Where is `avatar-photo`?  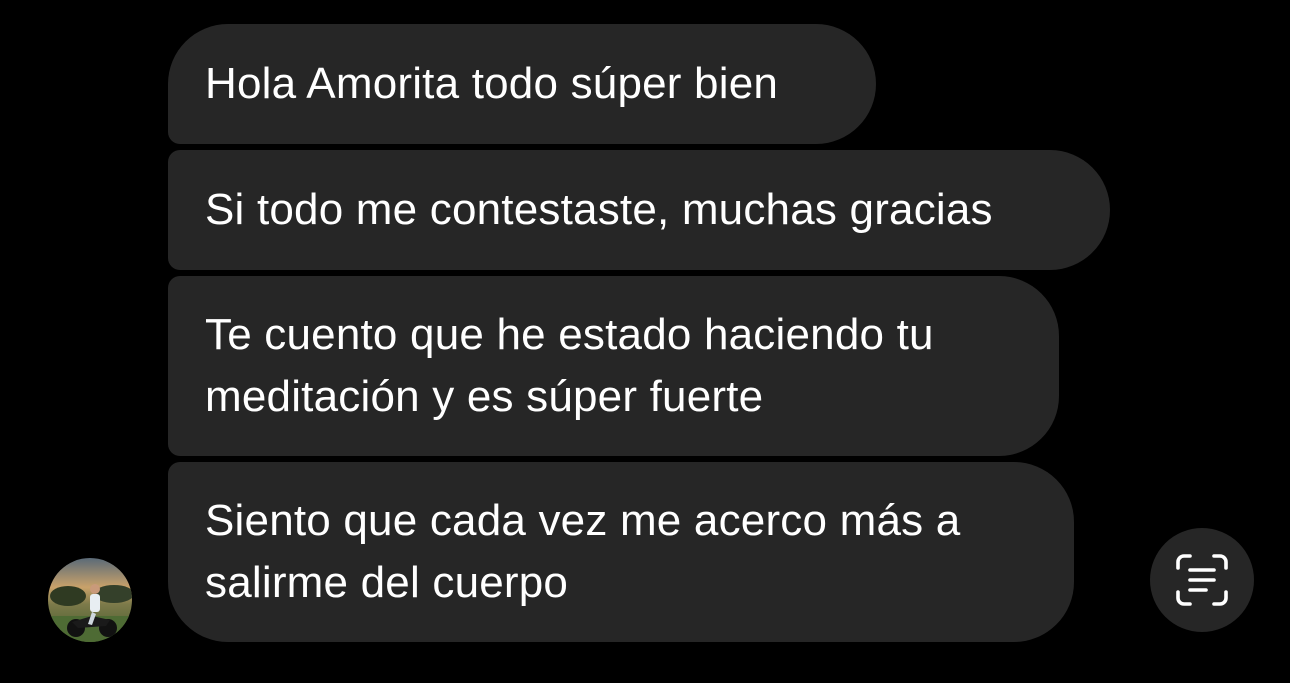 avatar-photo is located at coordinates (90, 600).